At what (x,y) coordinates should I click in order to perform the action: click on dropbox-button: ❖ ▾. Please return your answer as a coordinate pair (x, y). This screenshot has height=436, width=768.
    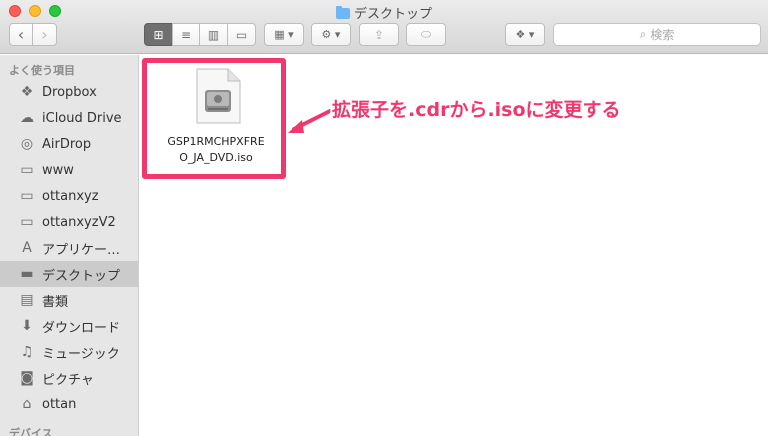
    Looking at the image, I should click on (525, 34).